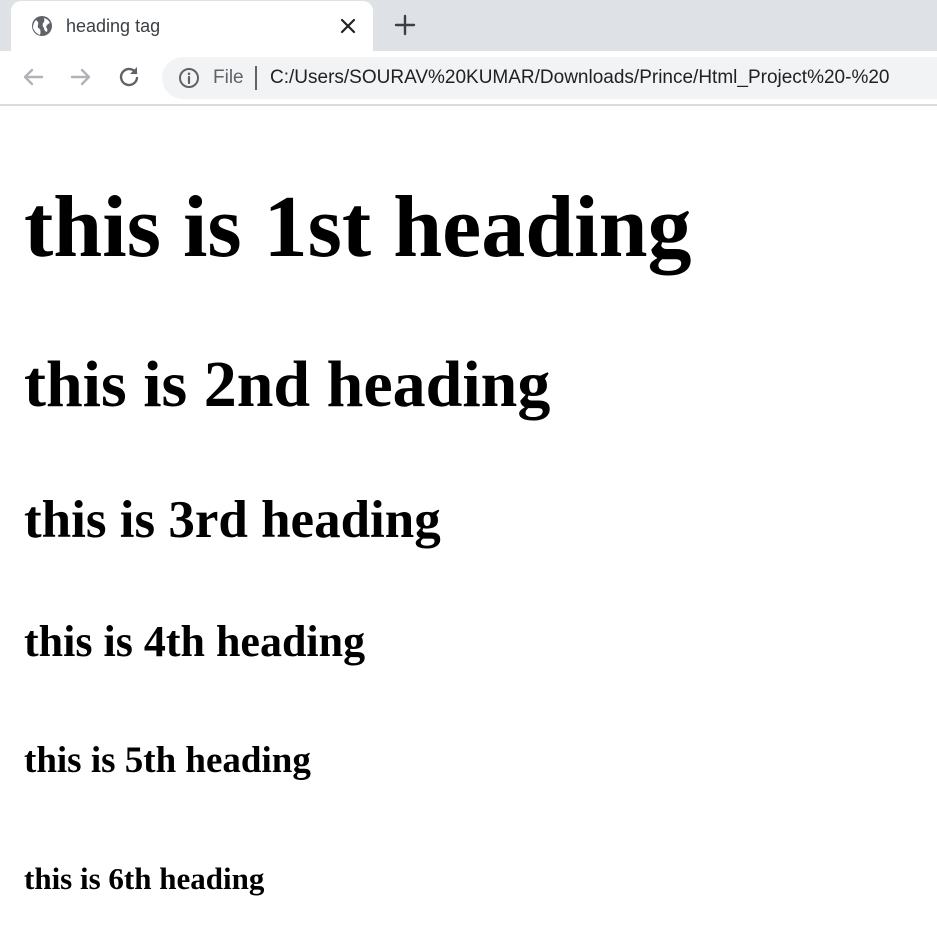 The height and width of the screenshot is (947, 937). I want to click on plus-icon, so click(405, 25).